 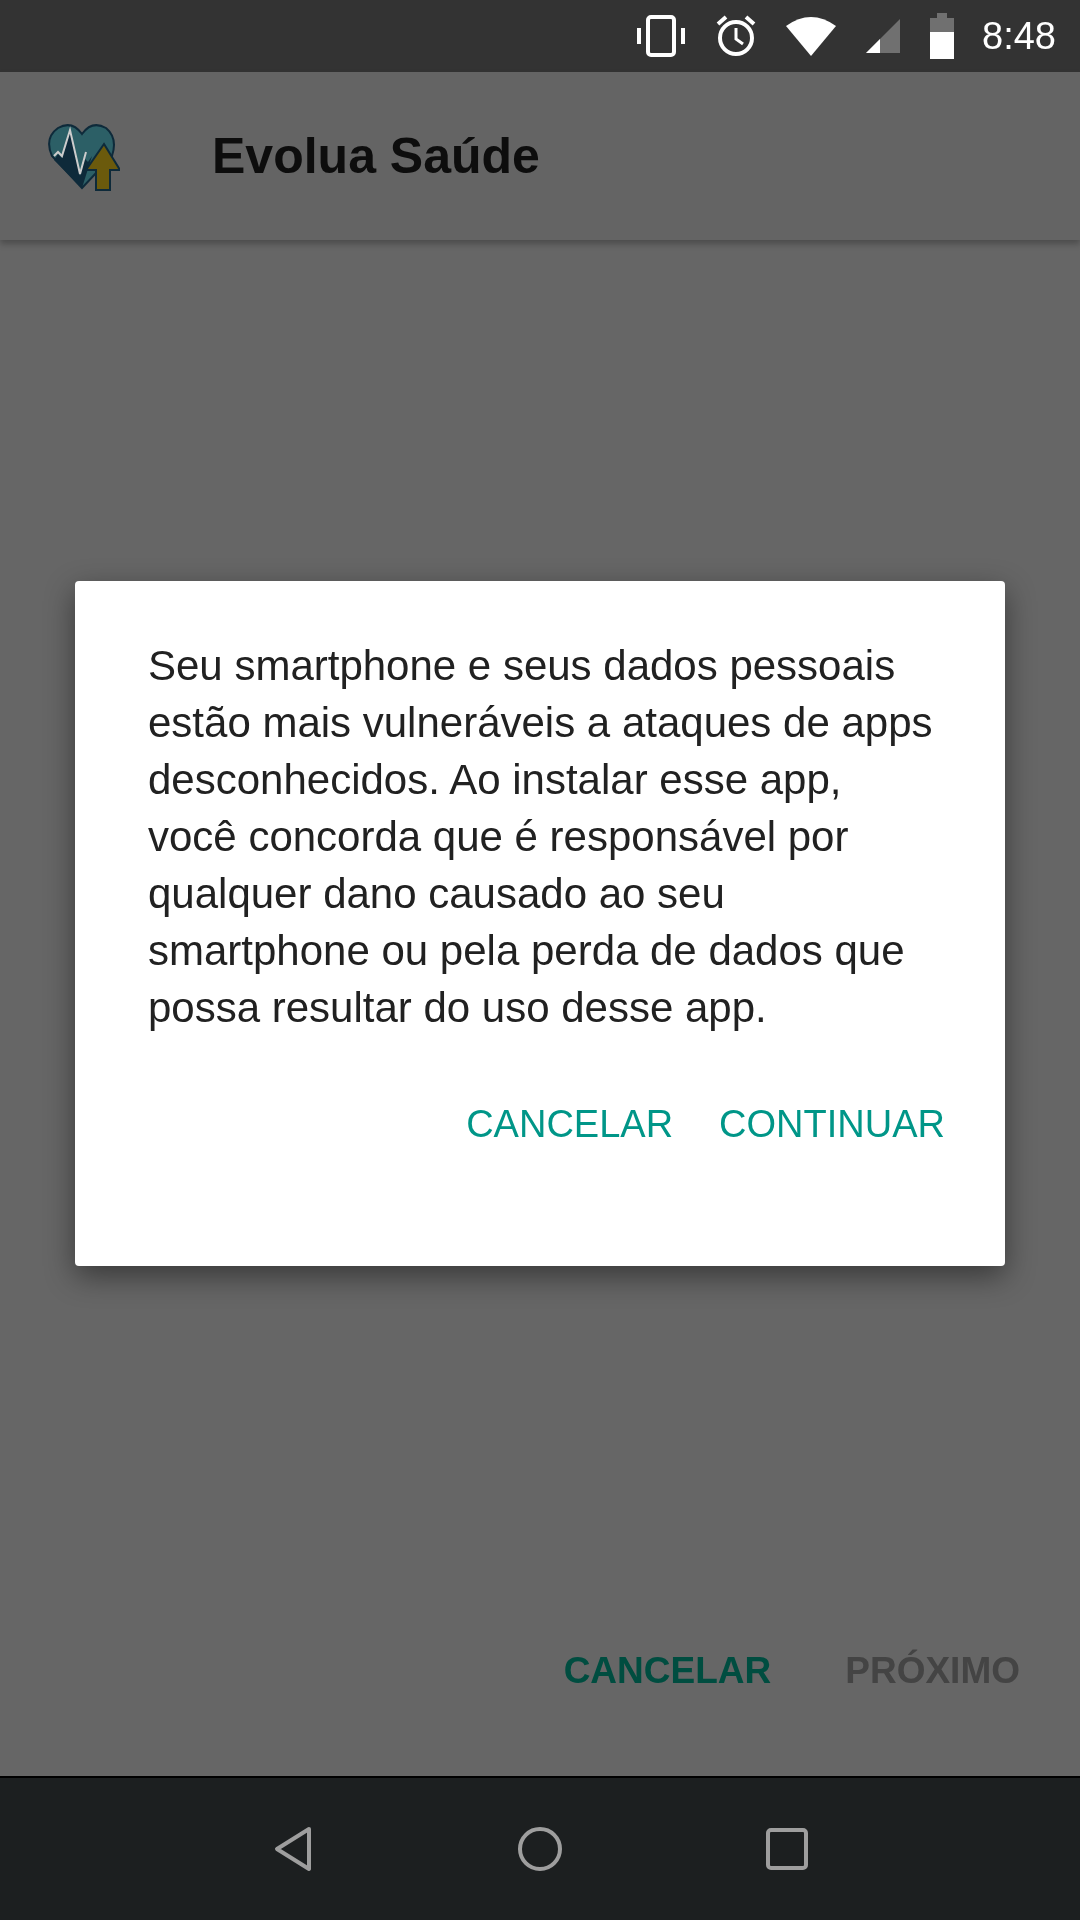 What do you see at coordinates (811, 36) in the screenshot?
I see `wifi-icon` at bounding box center [811, 36].